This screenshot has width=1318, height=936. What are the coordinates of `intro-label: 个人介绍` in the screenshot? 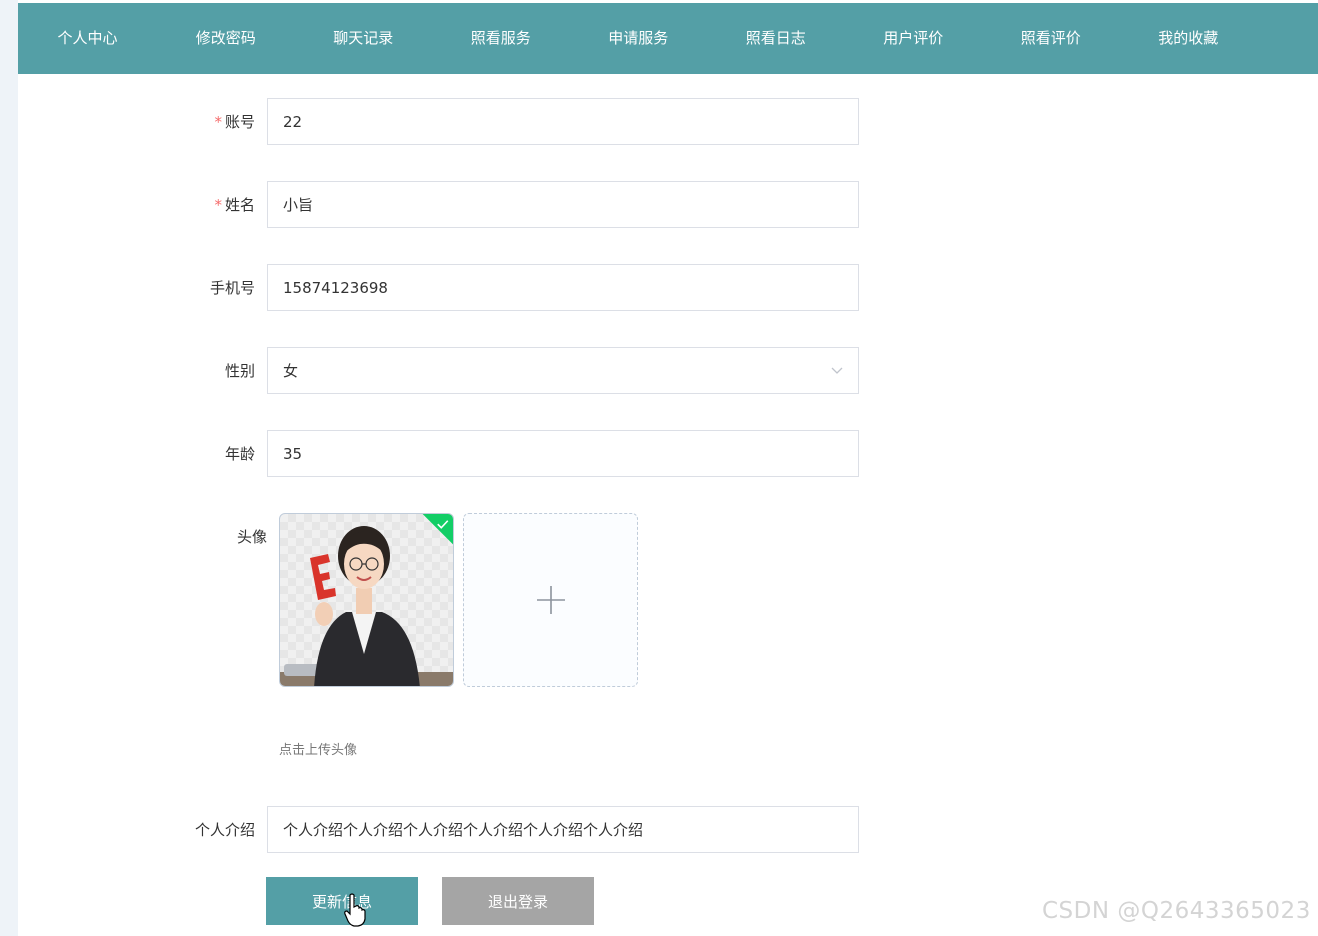 It's located at (224, 830).